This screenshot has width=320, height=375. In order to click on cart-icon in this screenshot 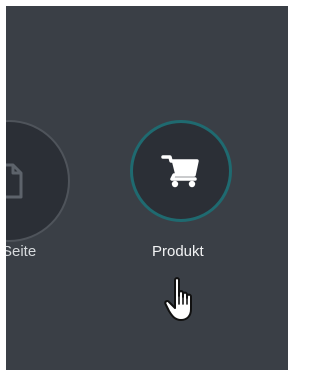, I will do `click(180, 171)`.